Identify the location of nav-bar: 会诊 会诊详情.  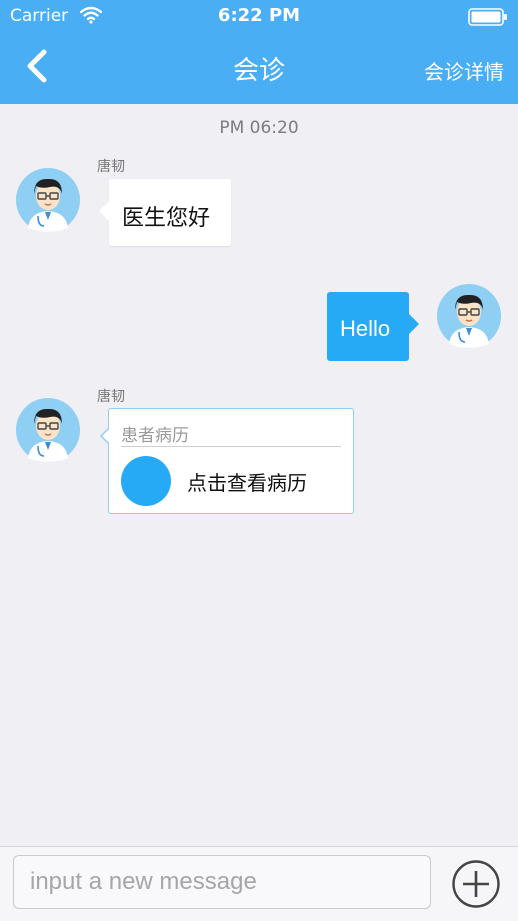
(259, 68).